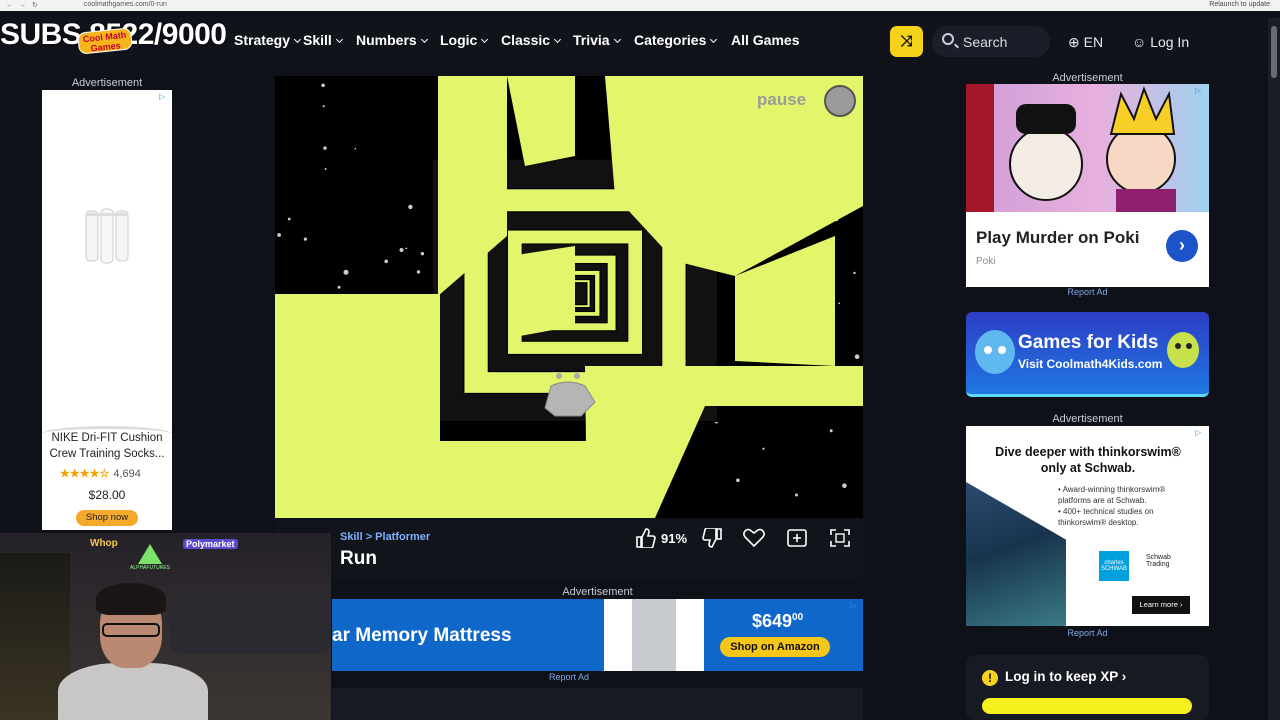 This screenshot has height=720, width=1280. What do you see at coordinates (597, 40) in the screenshot?
I see `nav-trivia: Trivia` at bounding box center [597, 40].